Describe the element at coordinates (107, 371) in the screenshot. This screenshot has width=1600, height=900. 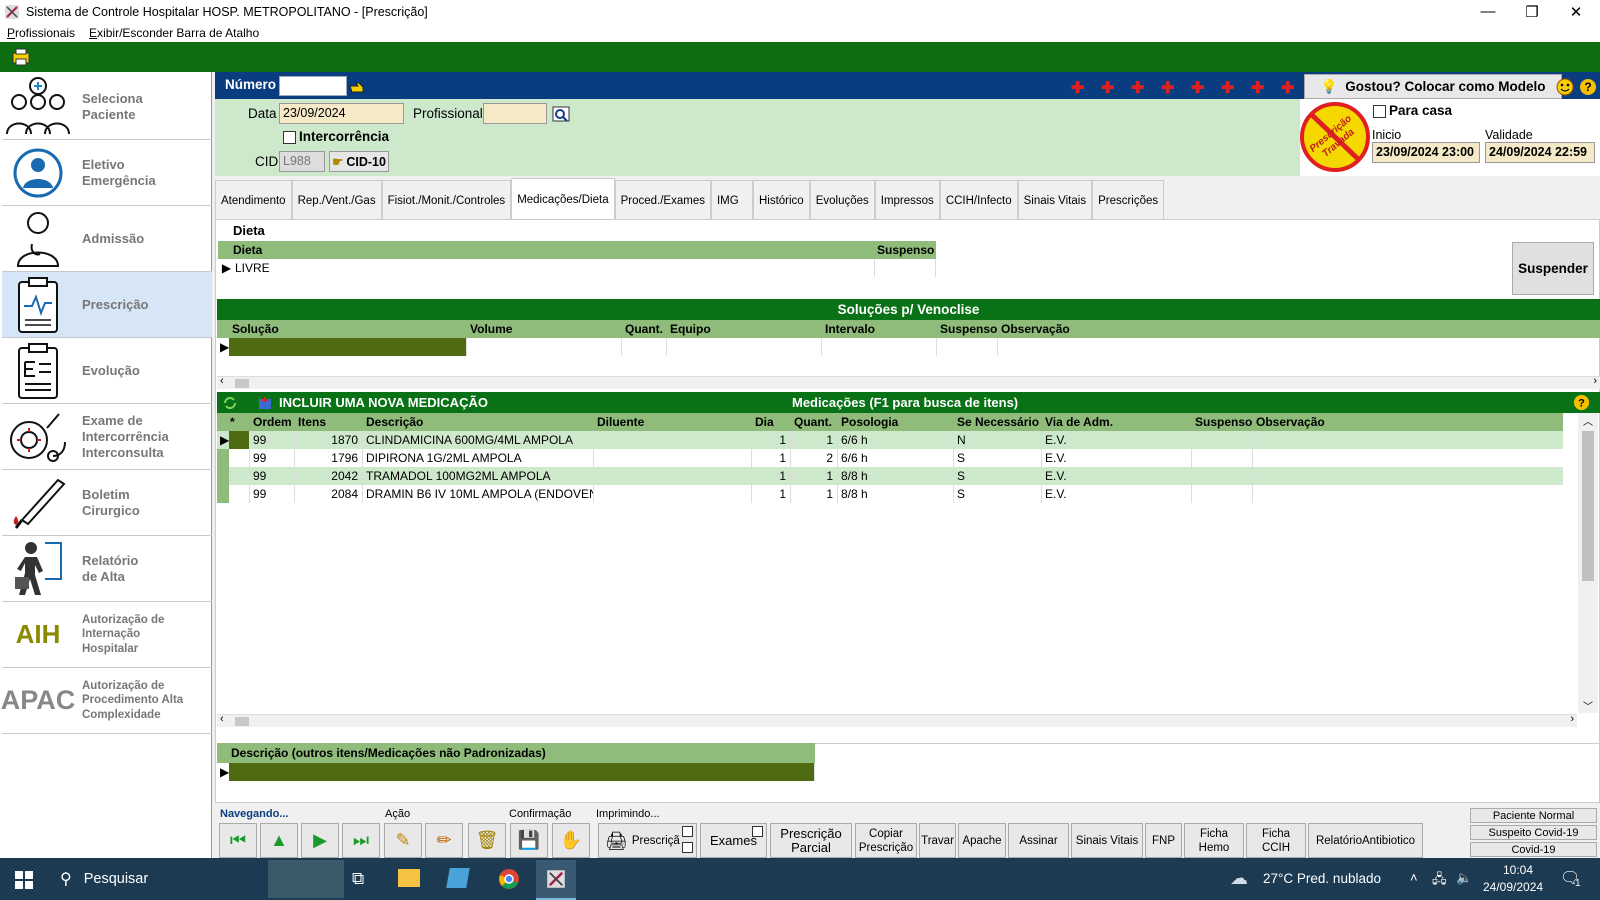
I see `sidebar-item-evolucao: Evolução` at that location.